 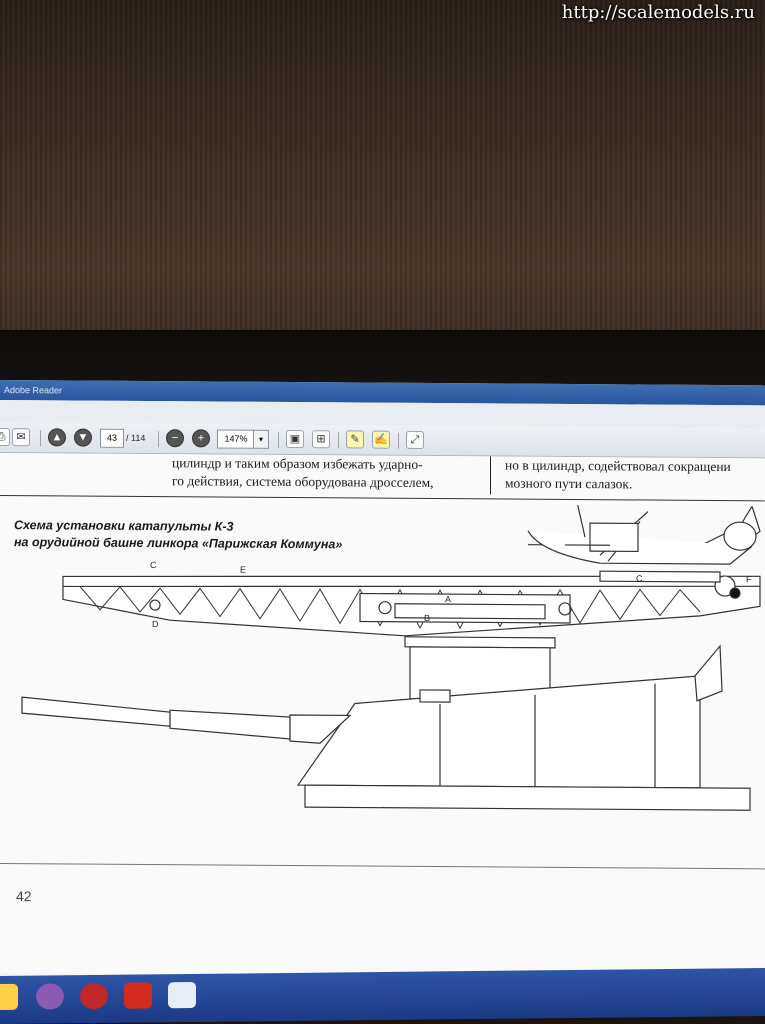 I want to click on catapult-truss, so click(x=411, y=603).